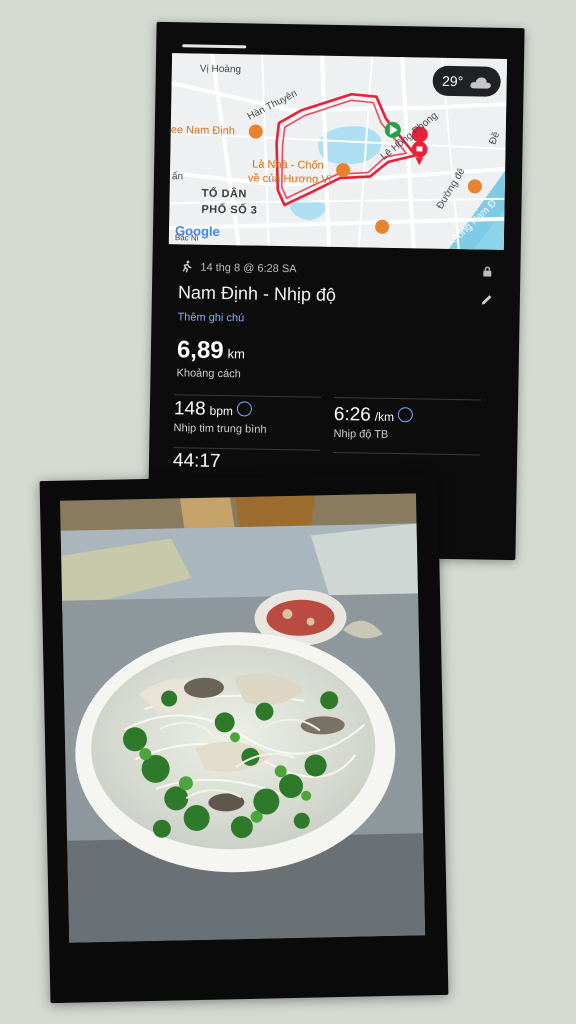 The width and height of the screenshot is (576, 1024). I want to click on add-note-link: Thêm ghi chú, so click(210, 317).